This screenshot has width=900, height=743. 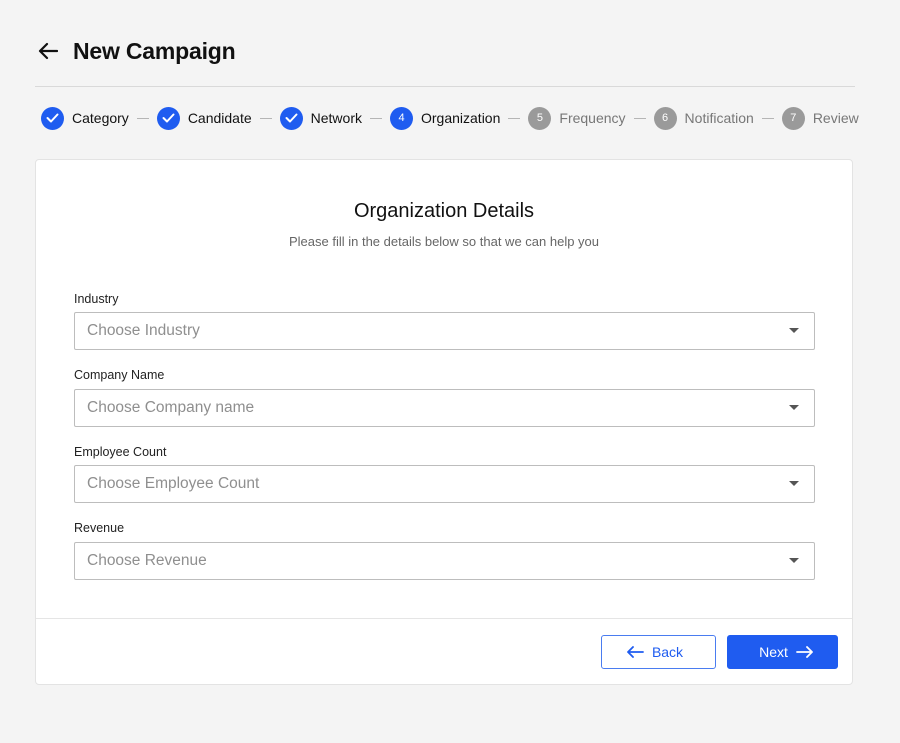 I want to click on select-placeholder: Choose Industry, so click(x=143, y=330).